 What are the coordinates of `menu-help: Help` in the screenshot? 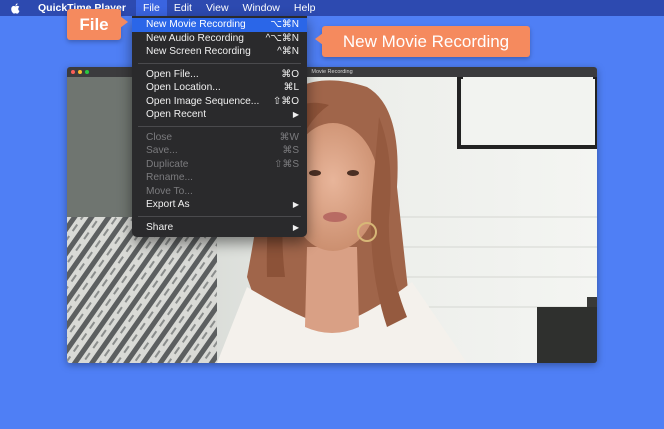 It's located at (305, 8).